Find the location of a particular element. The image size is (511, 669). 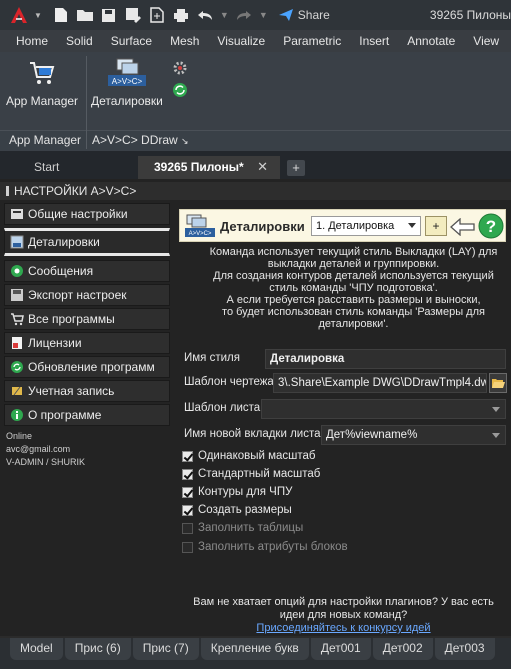

app-manager-button: App Manager is located at coordinates (42, 83).